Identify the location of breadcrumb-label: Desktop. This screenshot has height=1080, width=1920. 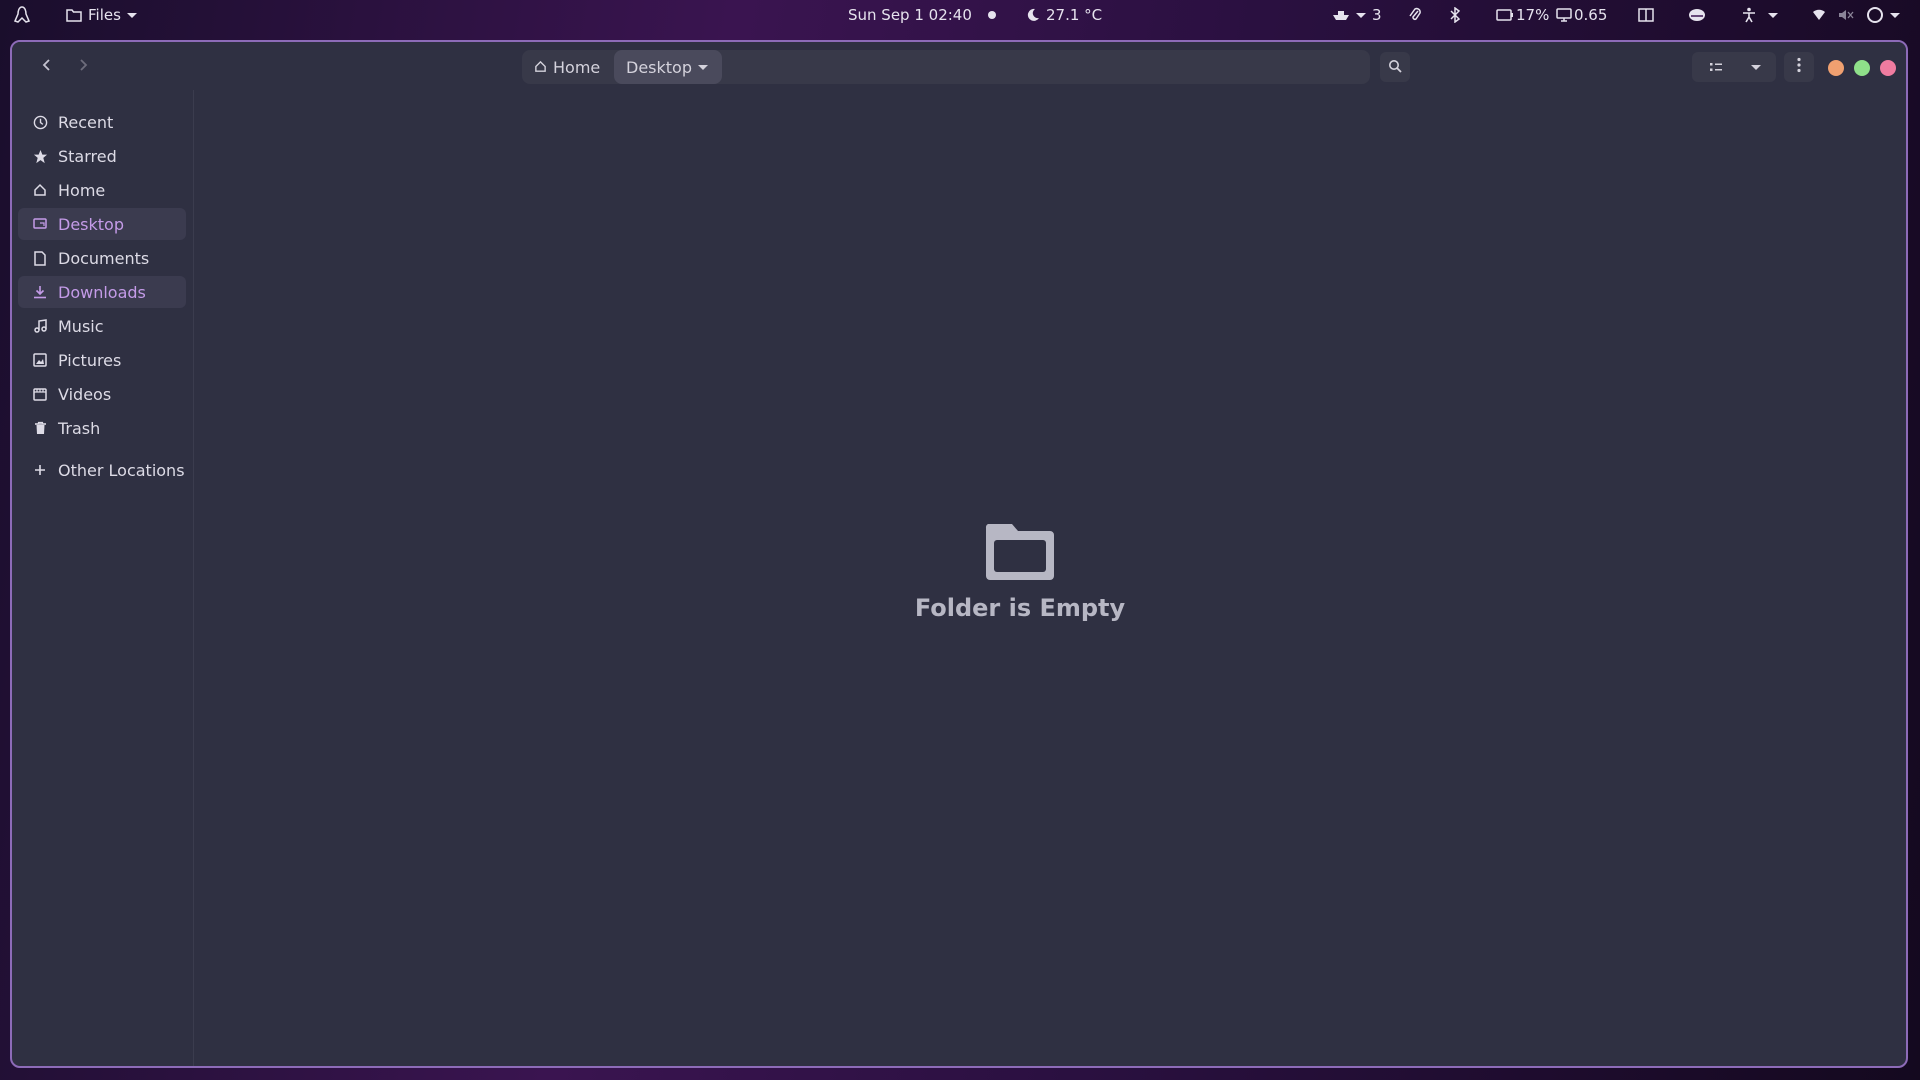
(659, 67).